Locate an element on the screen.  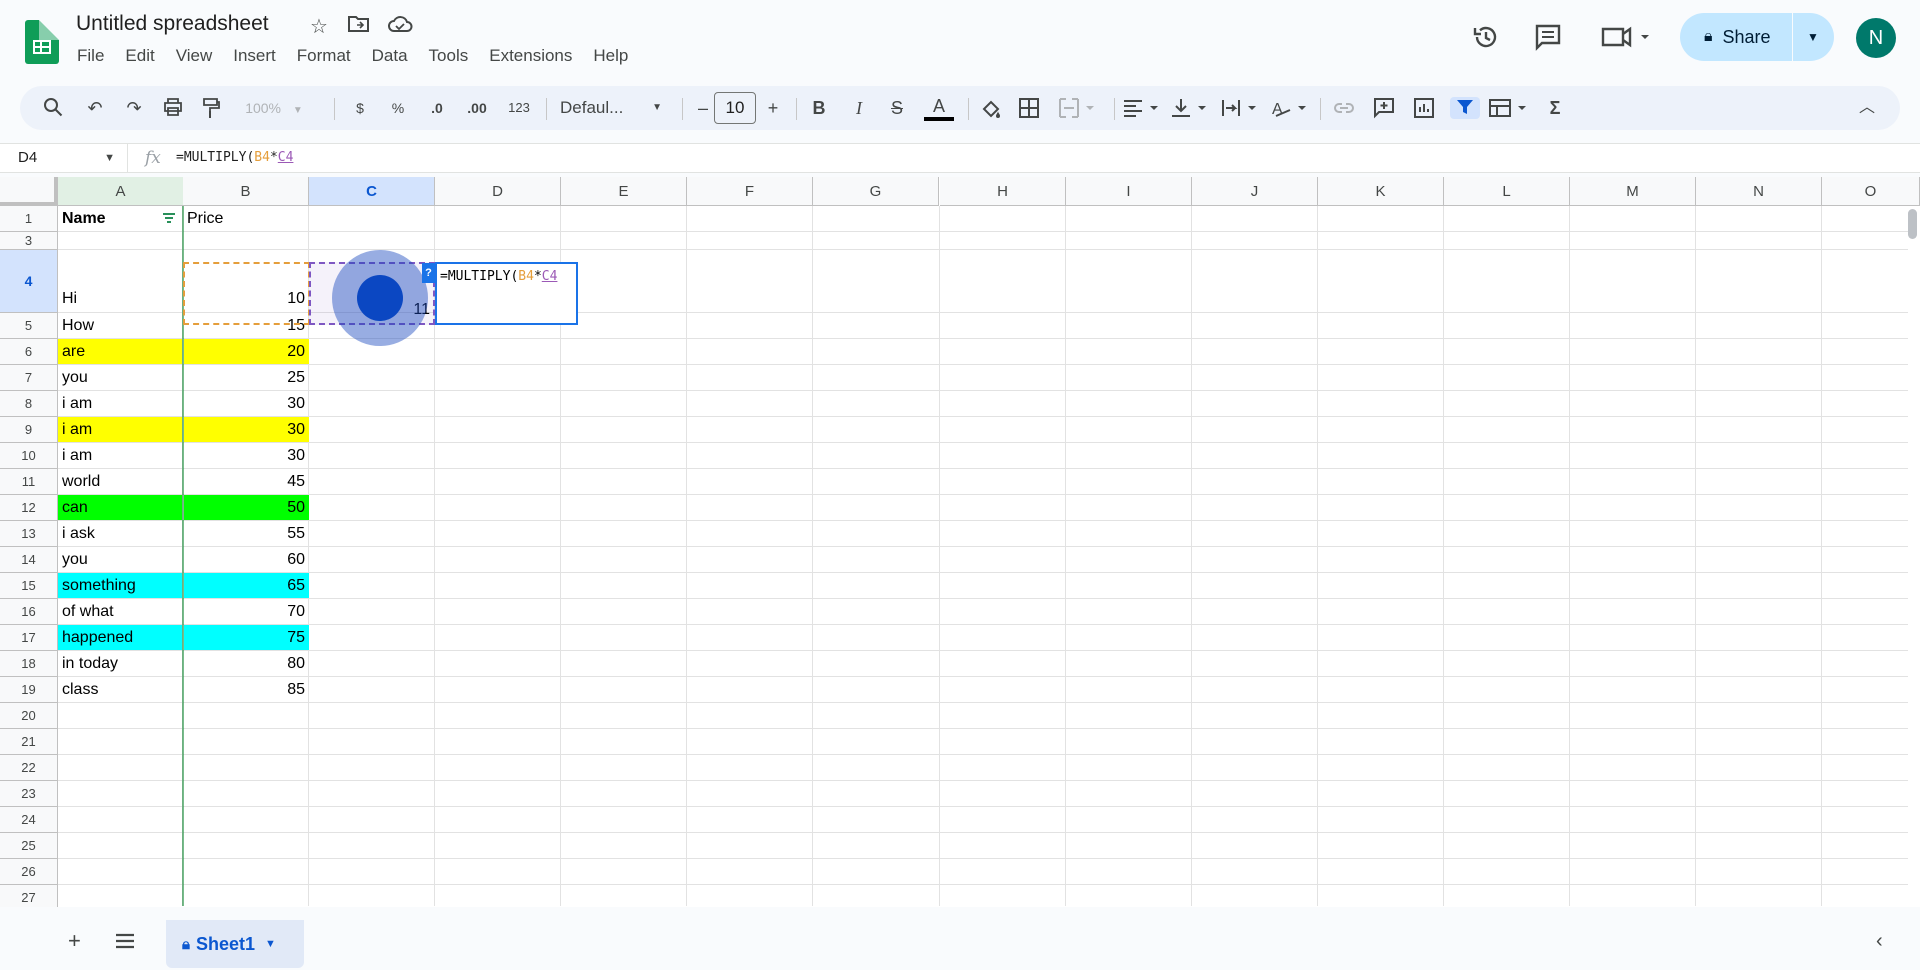
cell-a18: in today is located at coordinates (120, 663).